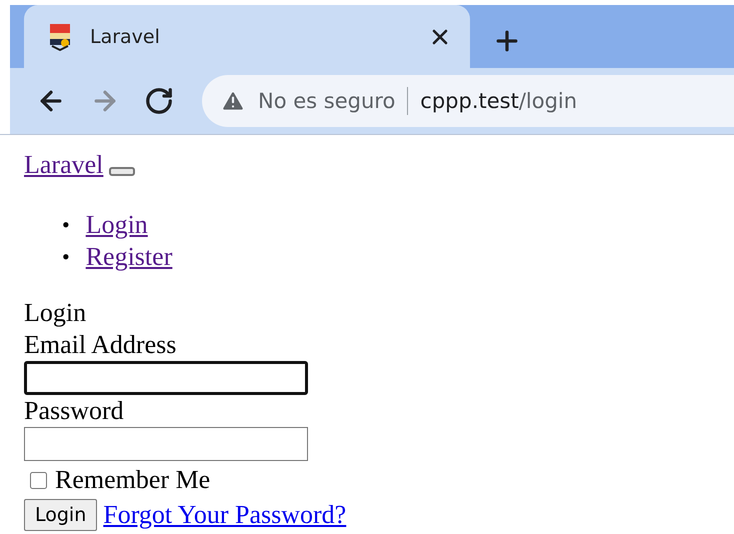 Image resolution: width=734 pixels, height=534 pixels. What do you see at coordinates (60, 36) in the screenshot?
I see `site-favicon-icon` at bounding box center [60, 36].